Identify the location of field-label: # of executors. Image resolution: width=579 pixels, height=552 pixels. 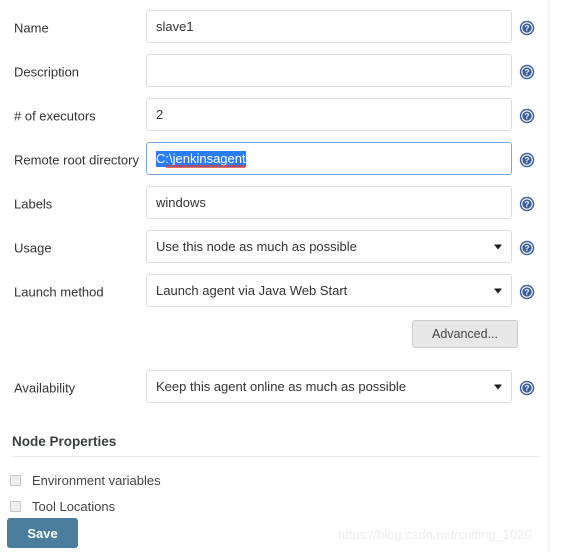
(55, 116).